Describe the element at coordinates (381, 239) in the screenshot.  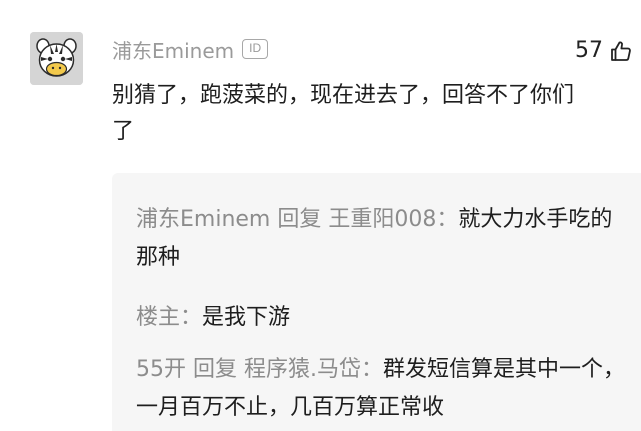
I see `reply-item: 浦东Eminem 回复 王重阳008：就大力水手吃的那种` at that location.